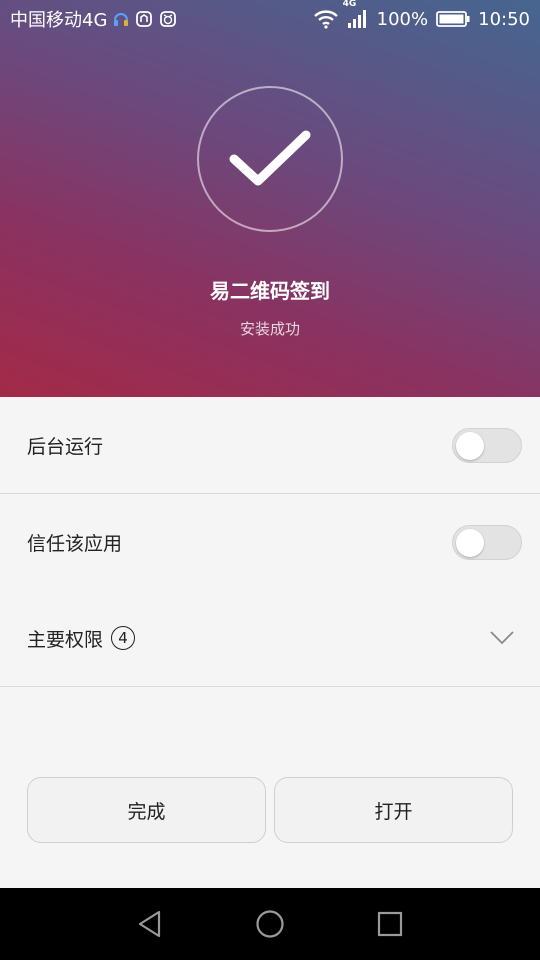  Describe the element at coordinates (453, 19) in the screenshot. I see `battery-icon` at that location.